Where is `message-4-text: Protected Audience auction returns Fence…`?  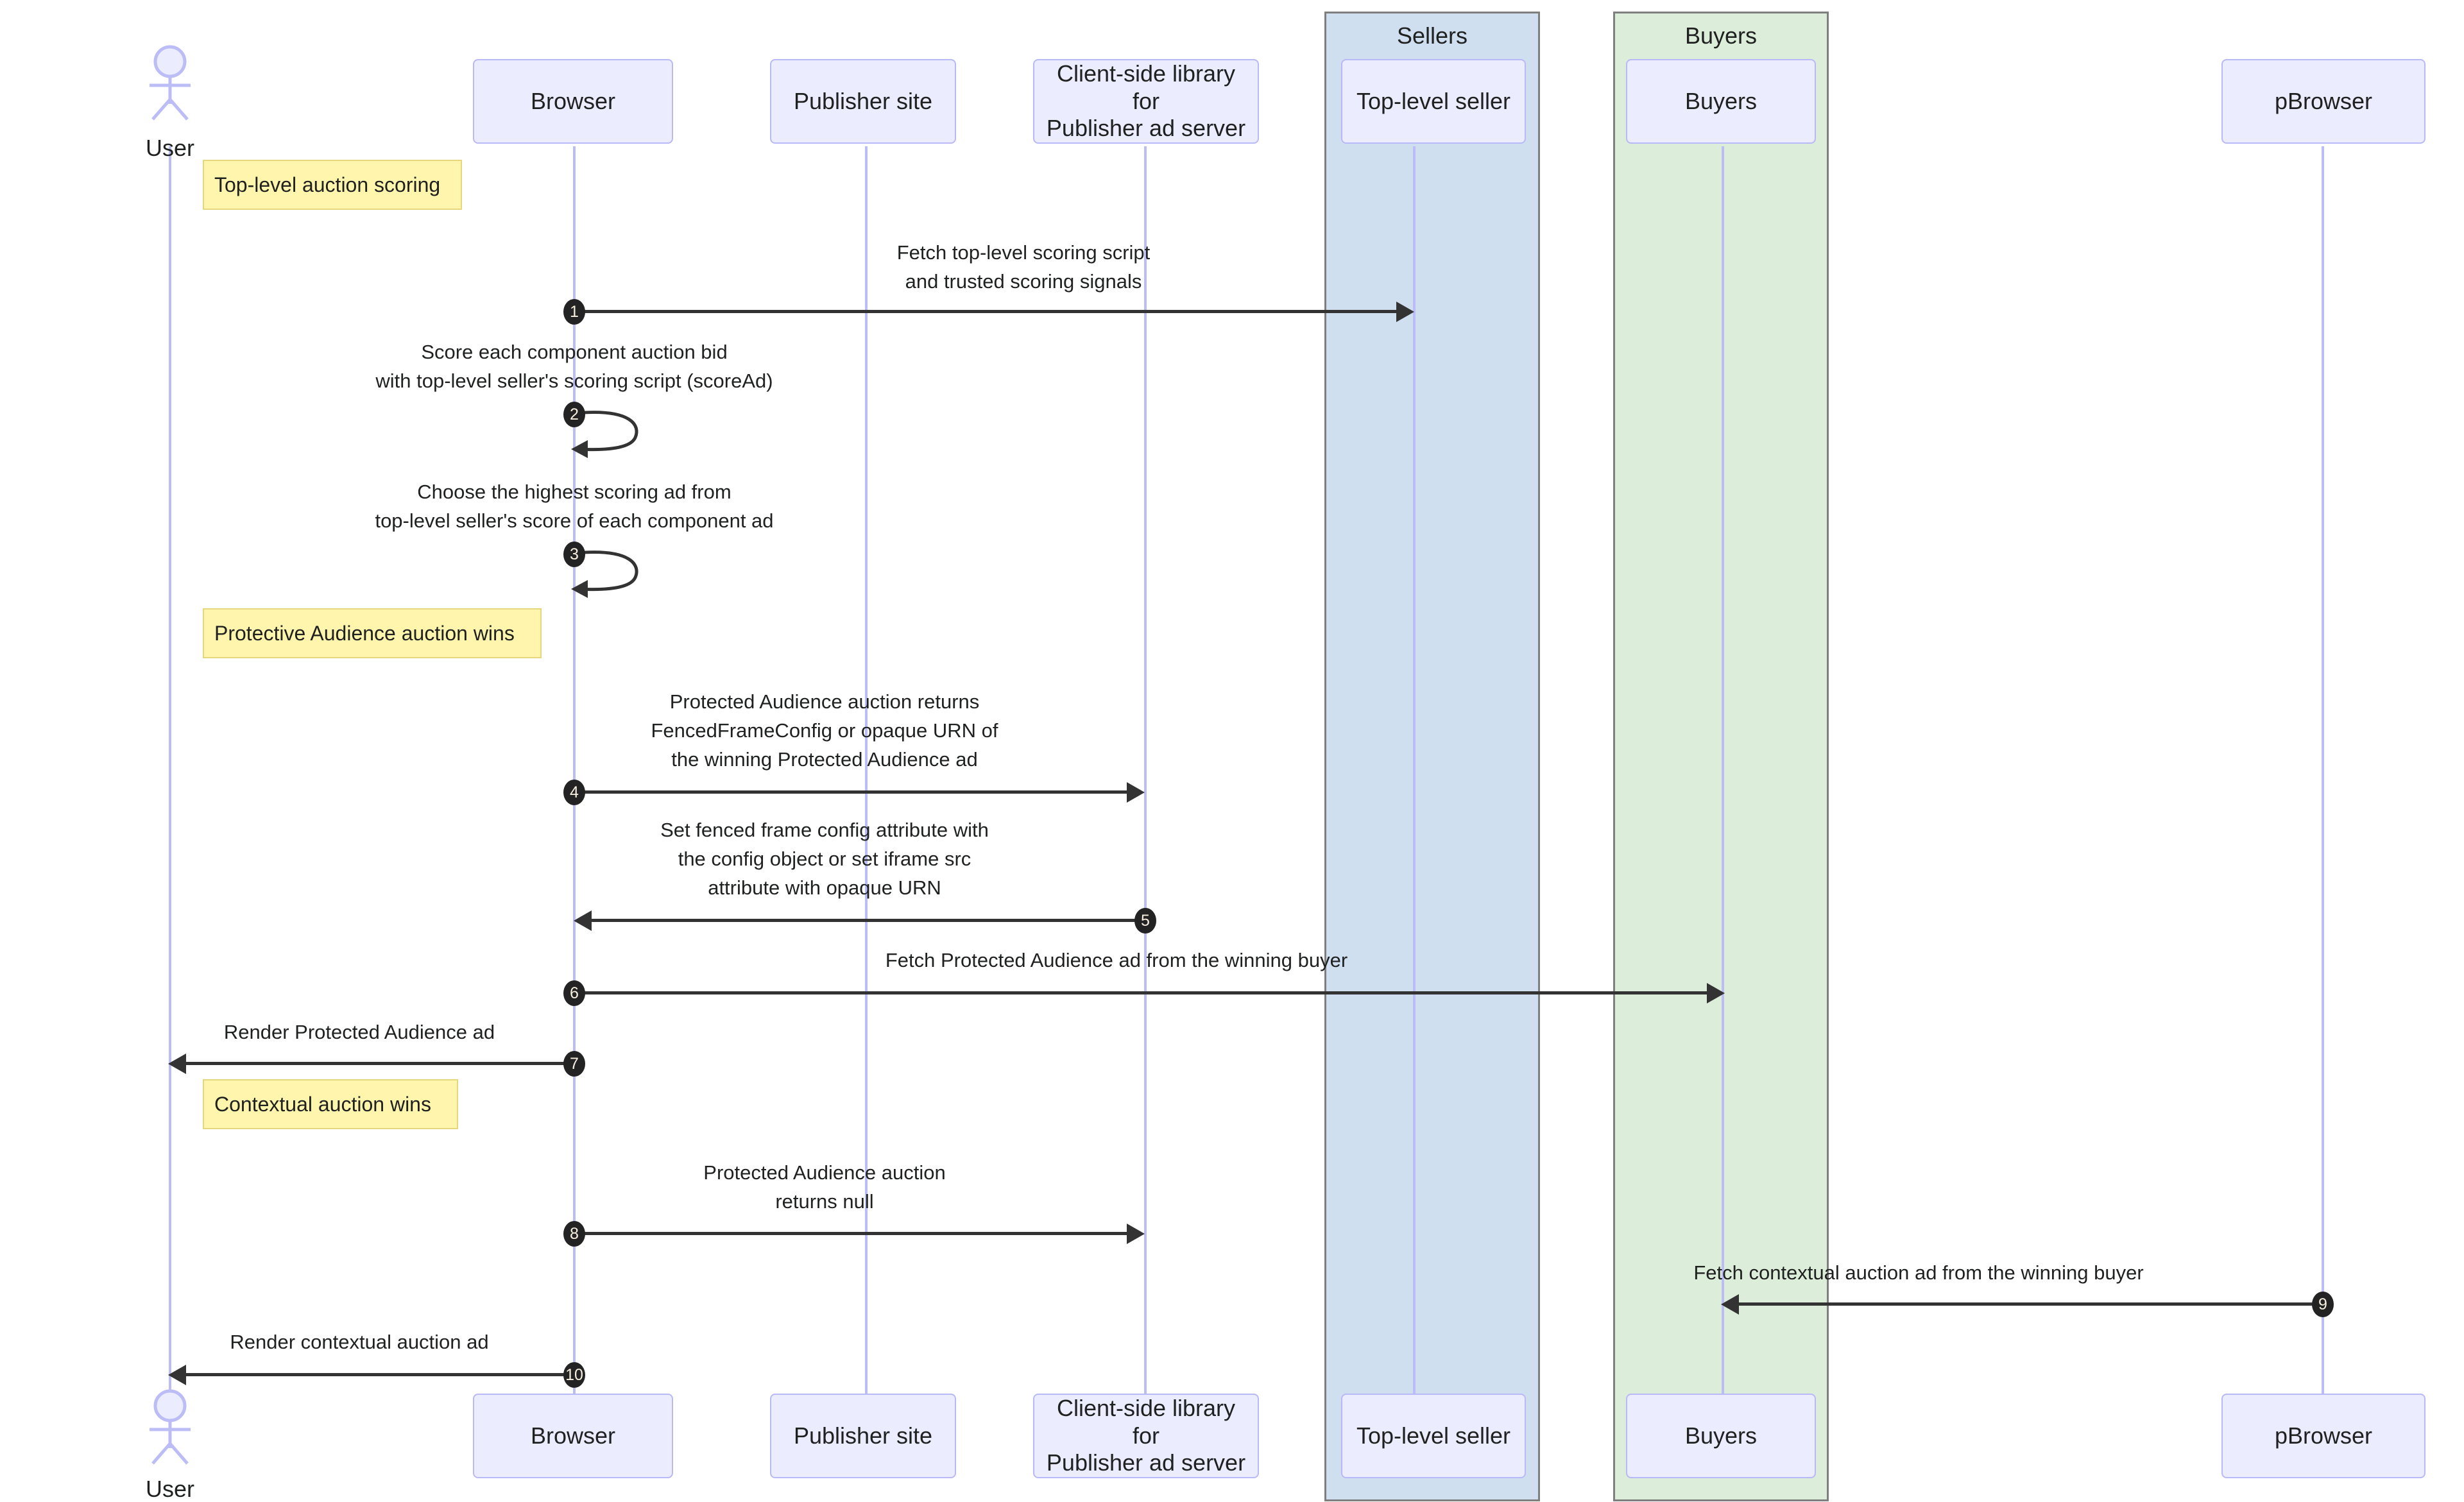 message-4-text: Protected Audience auction returns Fence… is located at coordinates (825, 730).